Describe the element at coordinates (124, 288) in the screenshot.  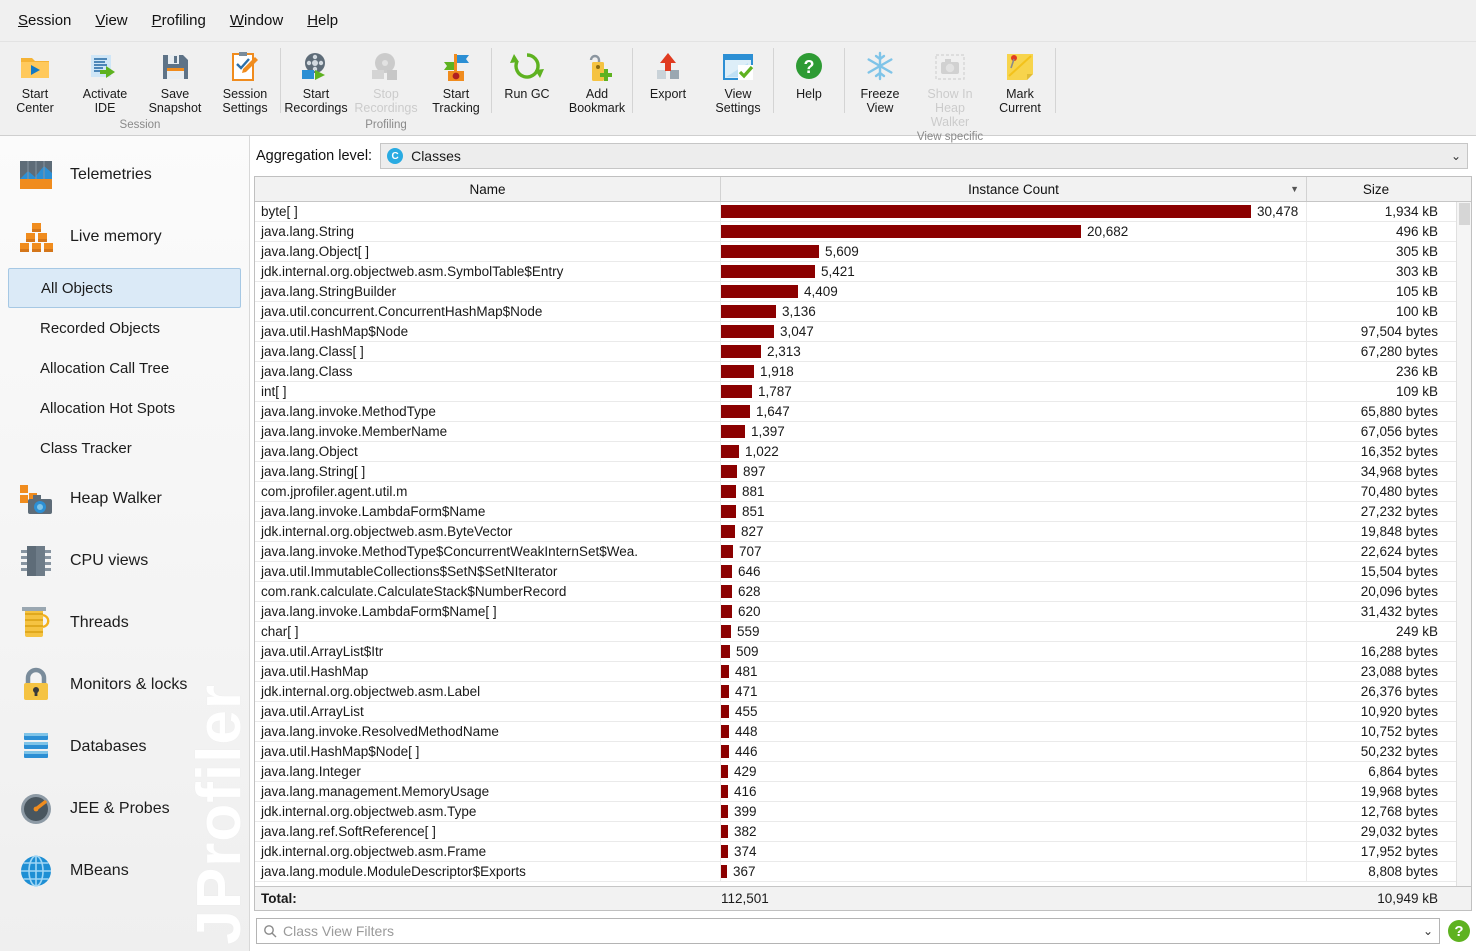
I see `sidebar-item-all-objects: All Objects` at that location.